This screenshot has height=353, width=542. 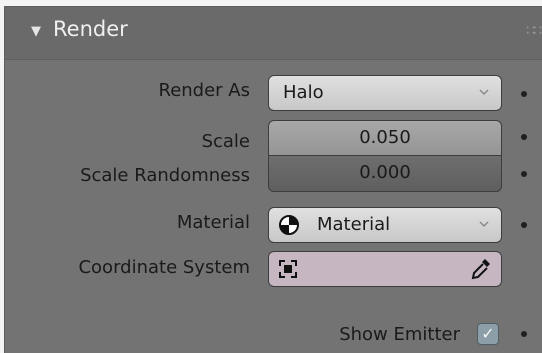 What do you see at coordinates (165, 175) in the screenshot?
I see `scale-randomness-label: Scale Randomness` at bounding box center [165, 175].